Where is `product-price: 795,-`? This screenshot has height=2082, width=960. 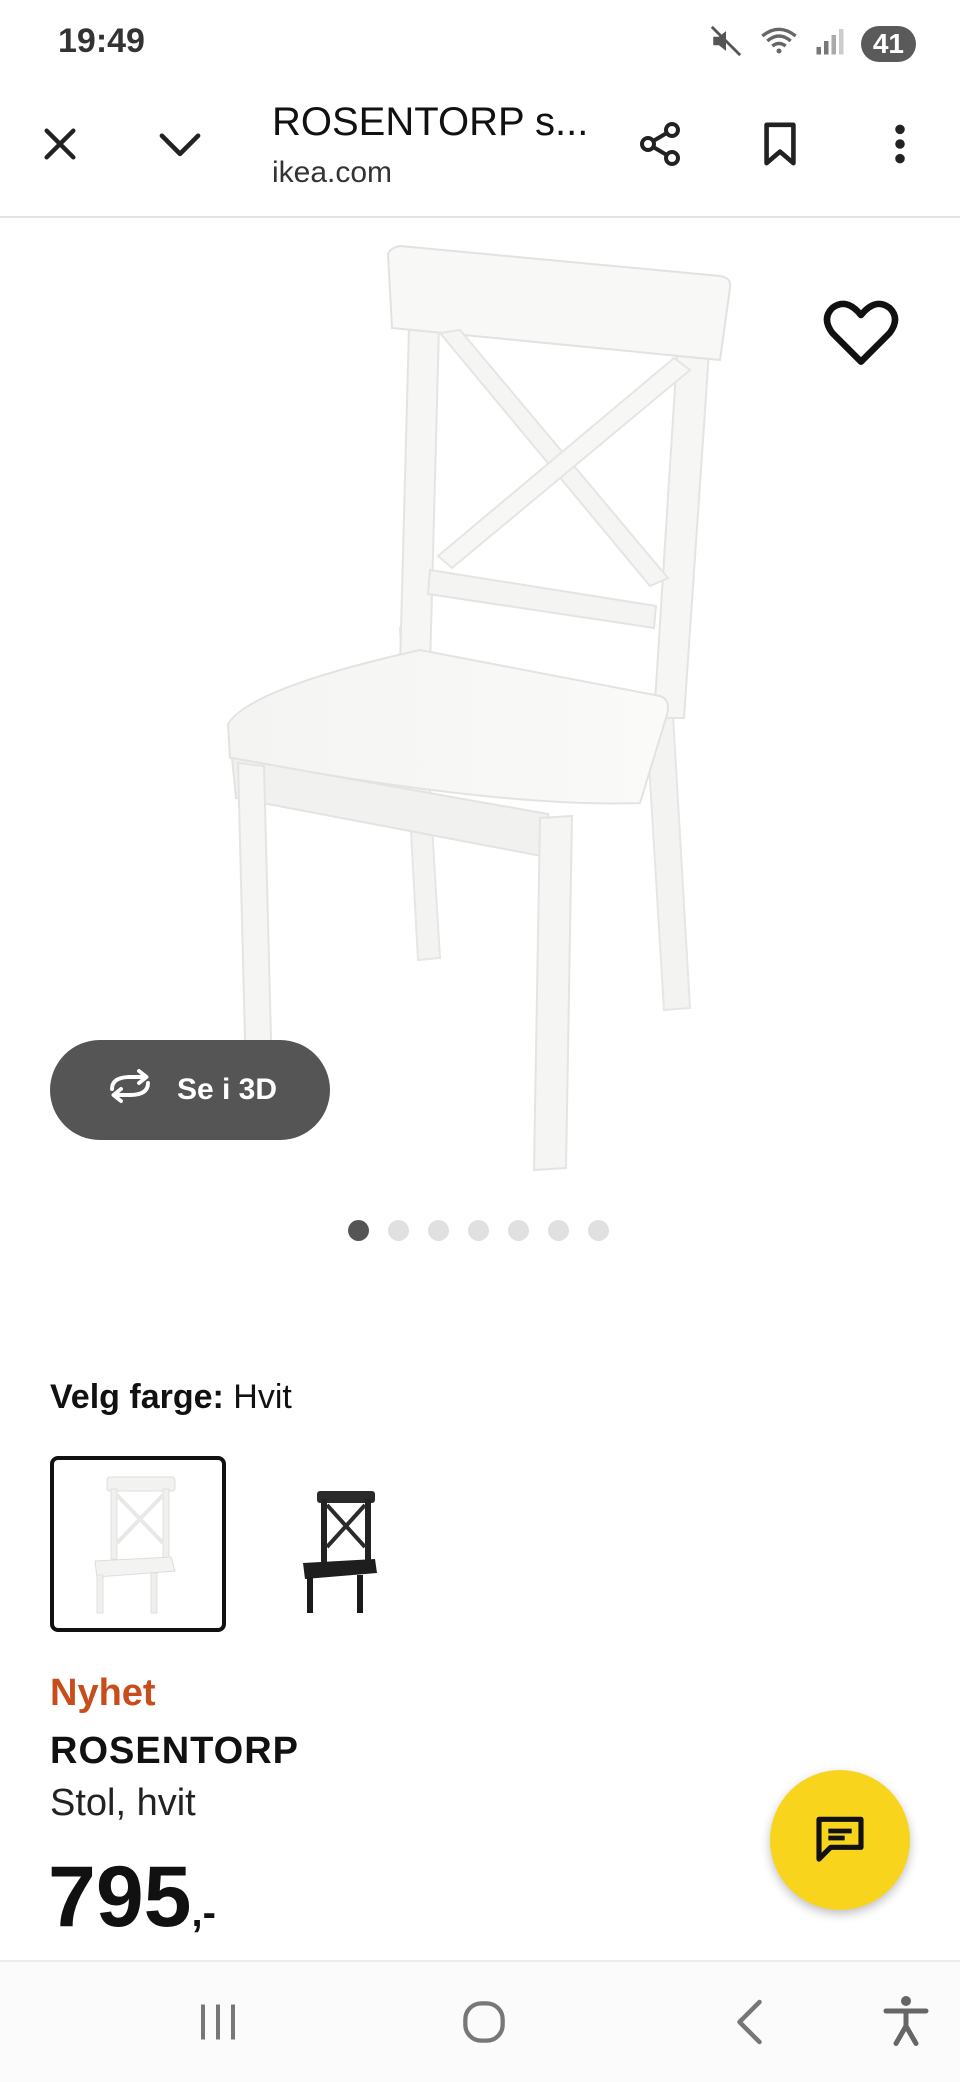 product-price: 795,- is located at coordinates (132, 1897).